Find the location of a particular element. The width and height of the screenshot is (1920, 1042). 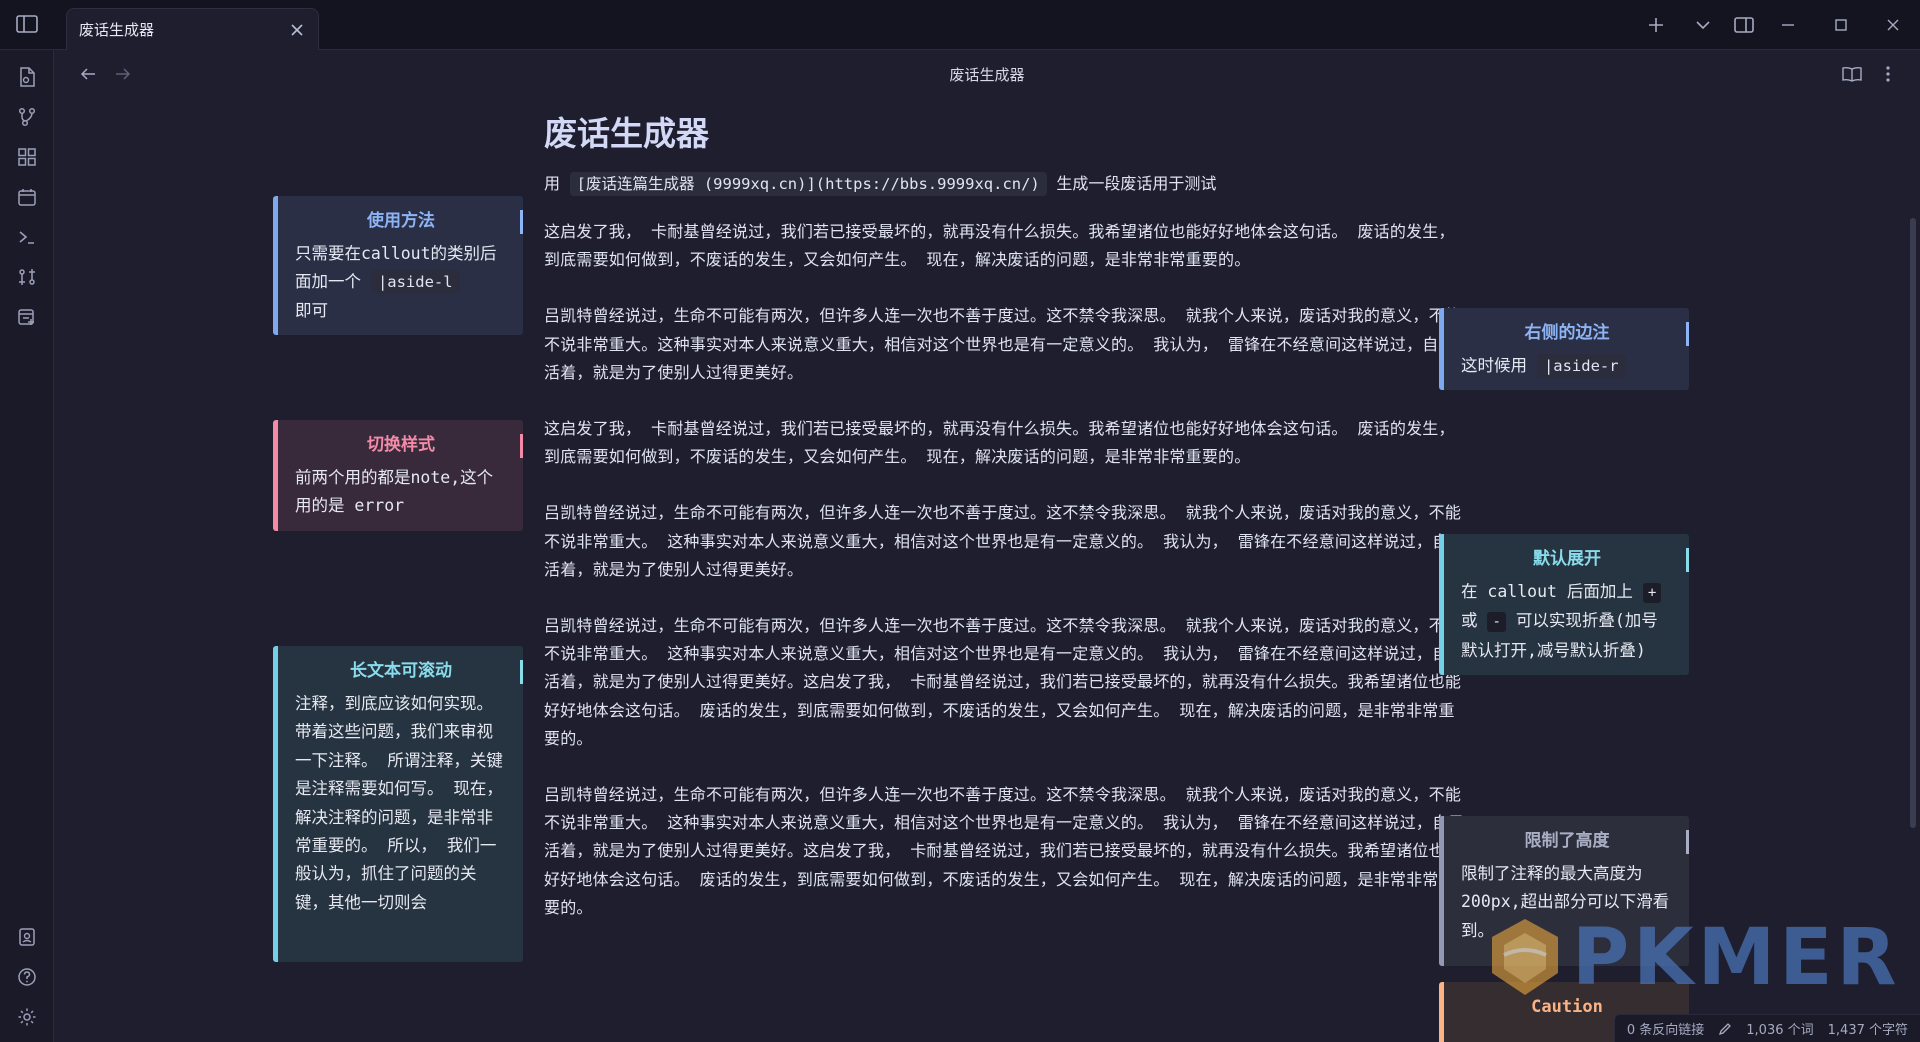

callout-title: 默认展开 is located at coordinates (1567, 559).